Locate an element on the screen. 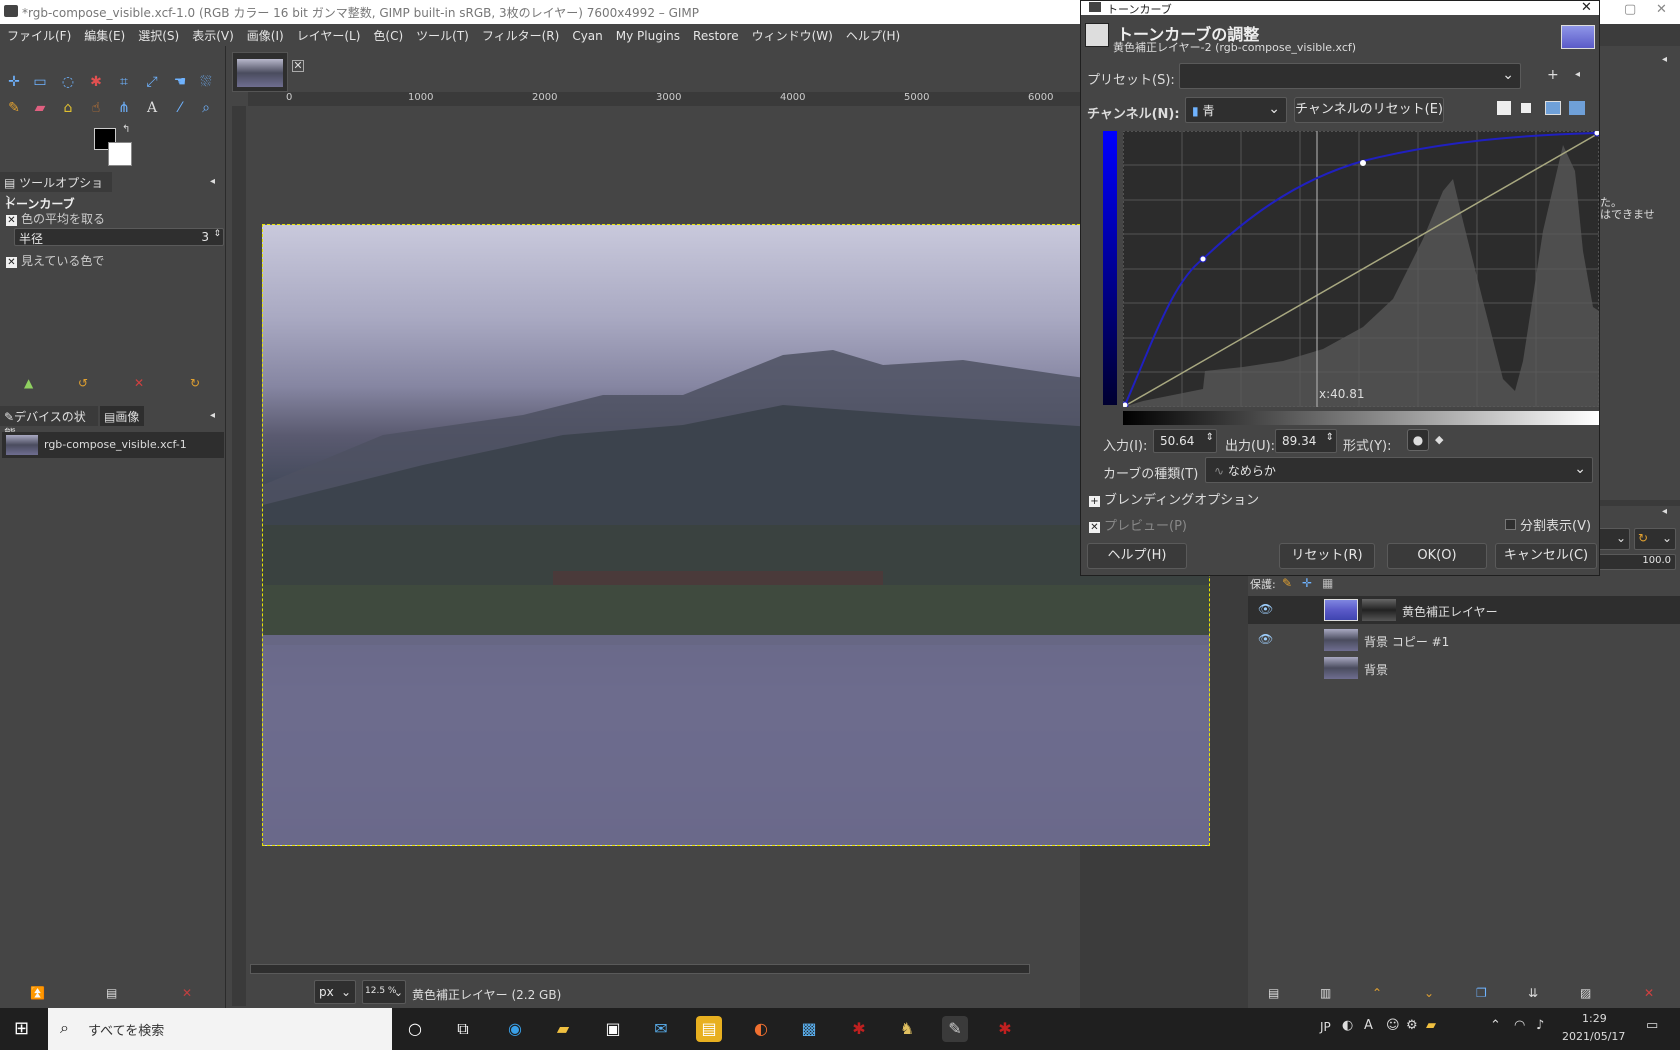 The image size is (1680, 1050). volume-icon: ♪ is located at coordinates (1540, 1025).